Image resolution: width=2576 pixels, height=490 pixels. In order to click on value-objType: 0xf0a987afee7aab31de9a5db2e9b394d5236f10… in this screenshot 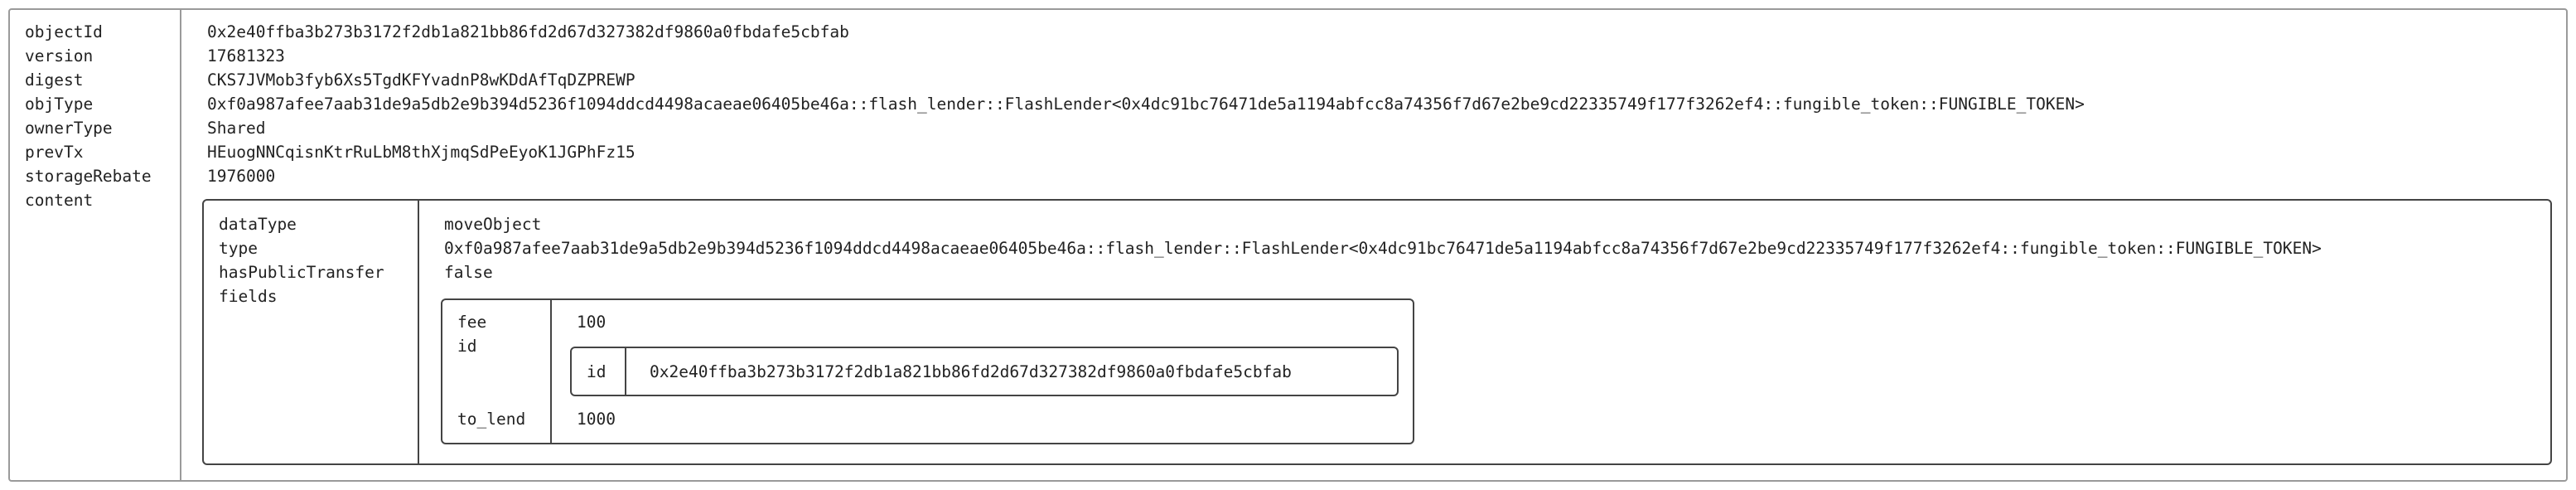, I will do `click(1146, 104)`.